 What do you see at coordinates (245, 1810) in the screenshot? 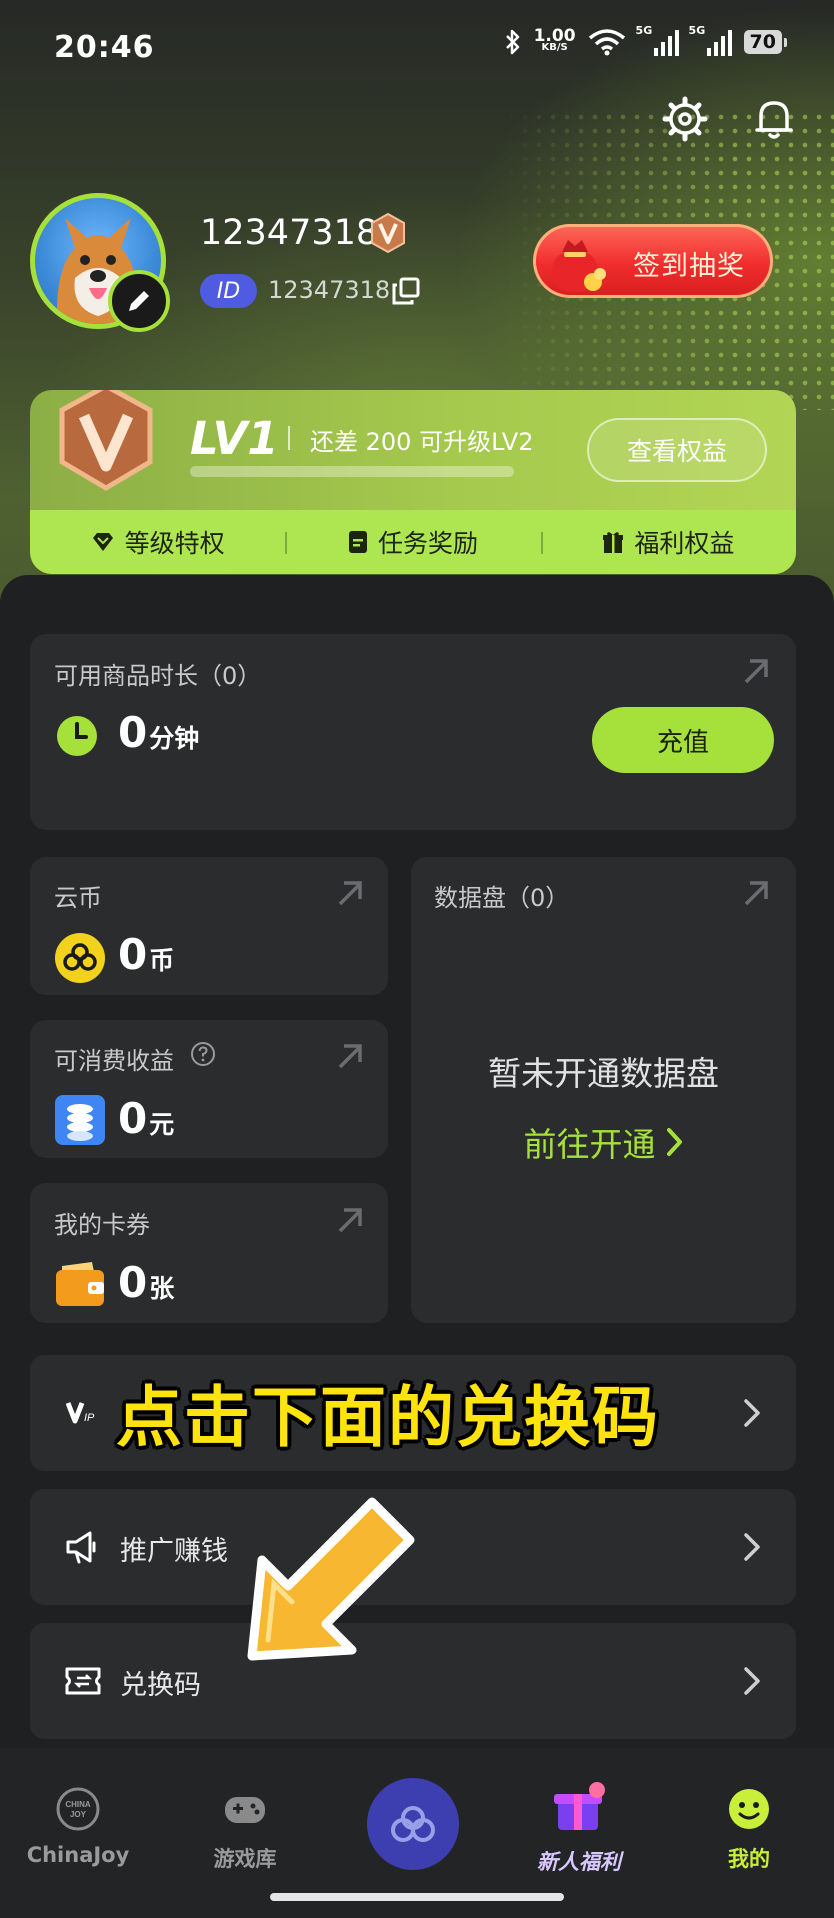
I see `gamepad-icon` at bounding box center [245, 1810].